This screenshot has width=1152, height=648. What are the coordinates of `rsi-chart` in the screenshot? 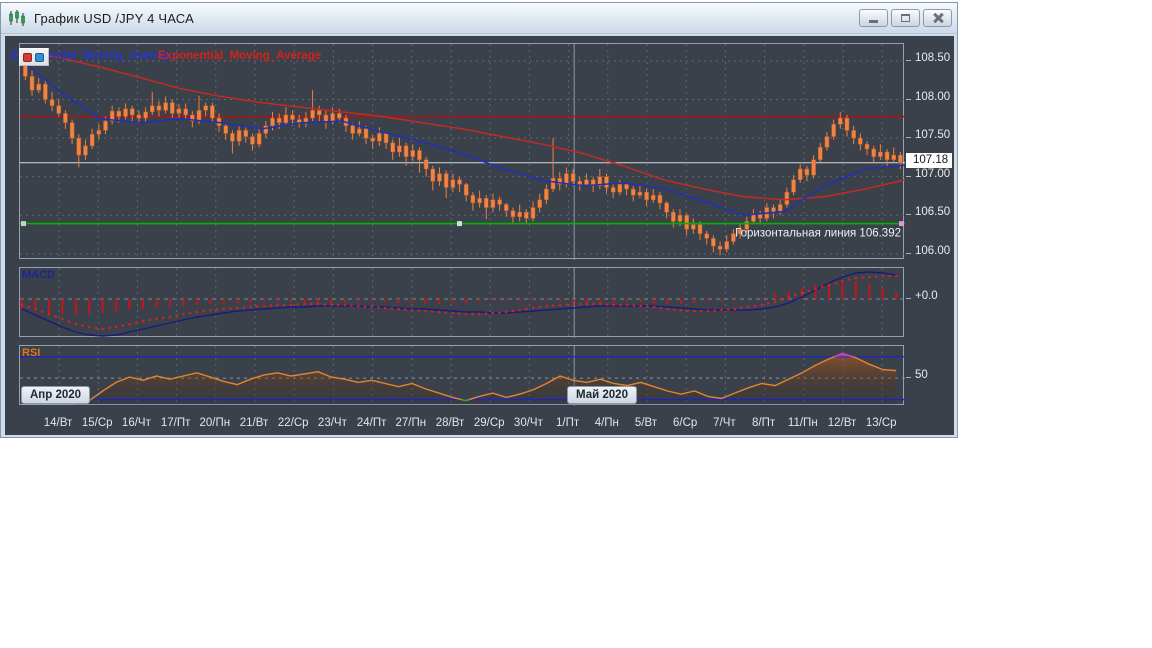 It's located at (462, 376).